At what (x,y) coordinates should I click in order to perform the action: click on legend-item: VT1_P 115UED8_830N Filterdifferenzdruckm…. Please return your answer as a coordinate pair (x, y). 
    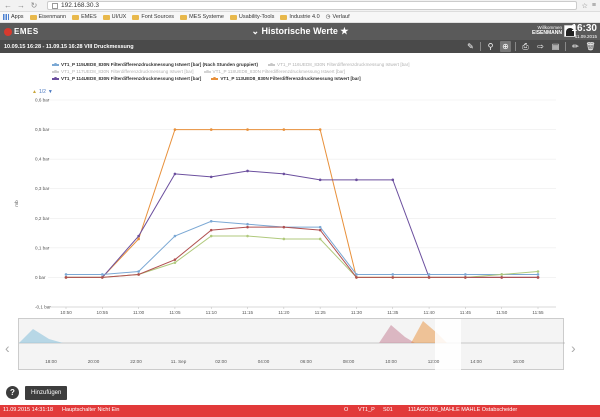
    Looking at the image, I should click on (155, 64).